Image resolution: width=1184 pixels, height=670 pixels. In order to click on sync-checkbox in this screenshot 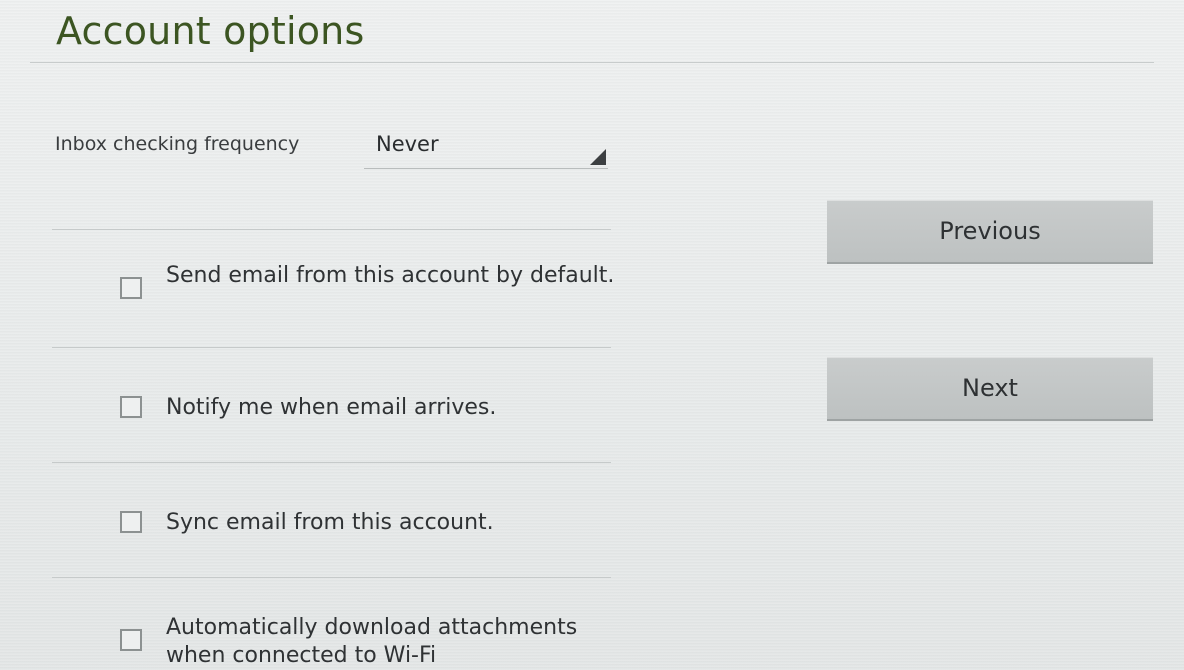, I will do `click(131, 522)`.